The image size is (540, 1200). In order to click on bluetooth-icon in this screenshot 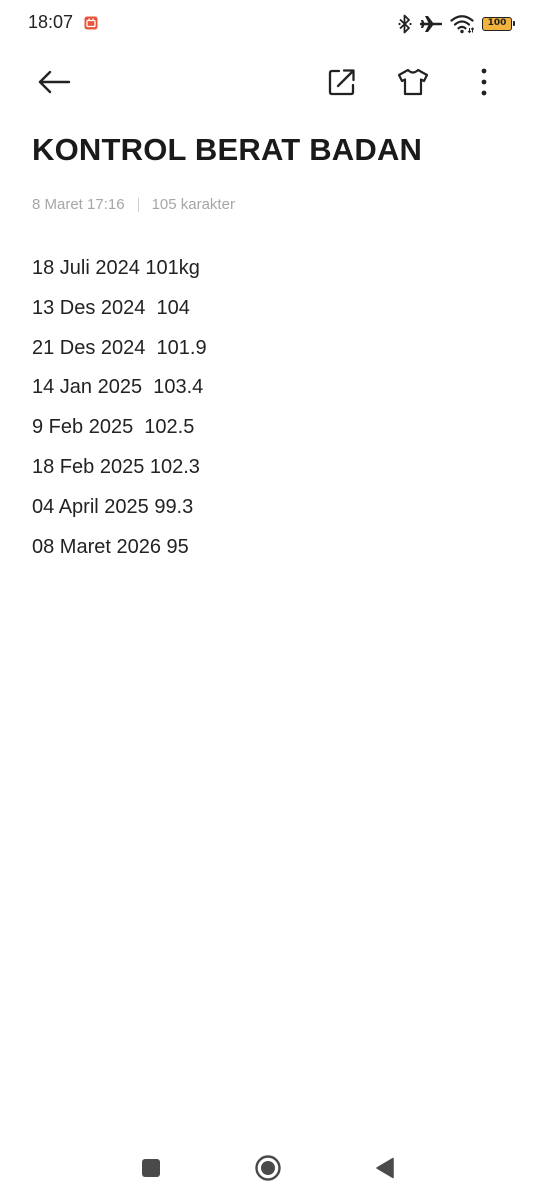, I will do `click(405, 24)`.